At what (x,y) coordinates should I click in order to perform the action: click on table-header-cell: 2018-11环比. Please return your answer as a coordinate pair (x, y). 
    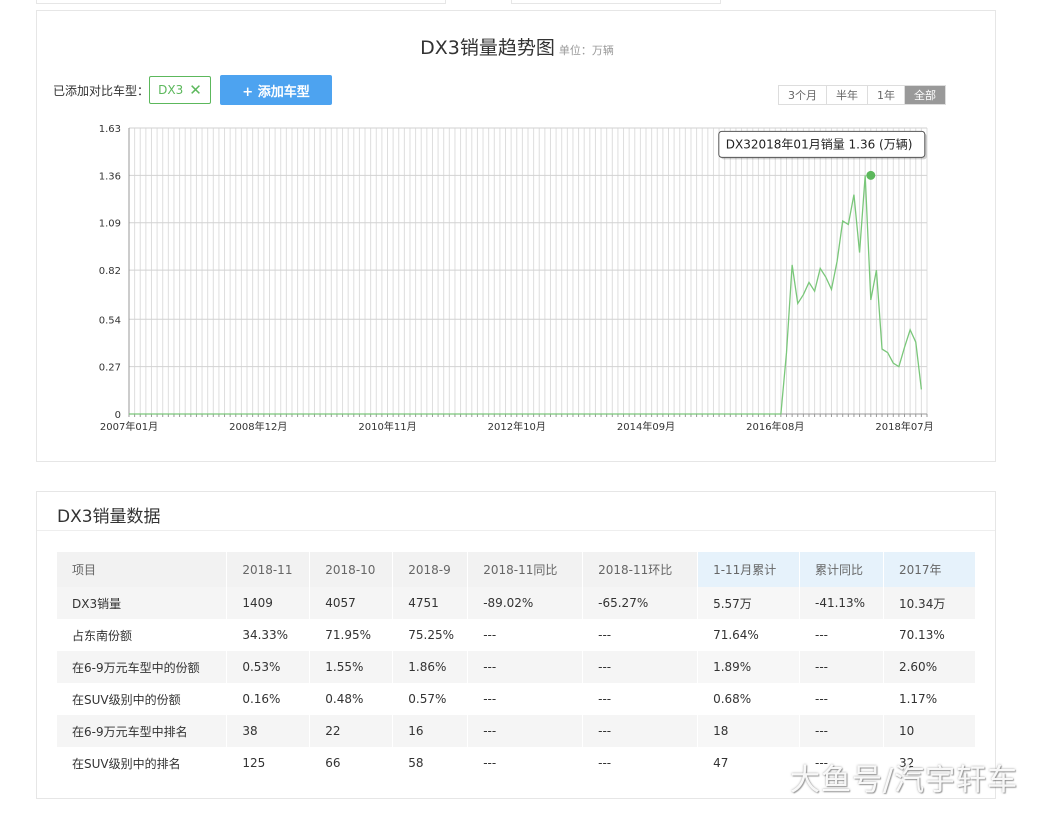
    Looking at the image, I should click on (640, 569).